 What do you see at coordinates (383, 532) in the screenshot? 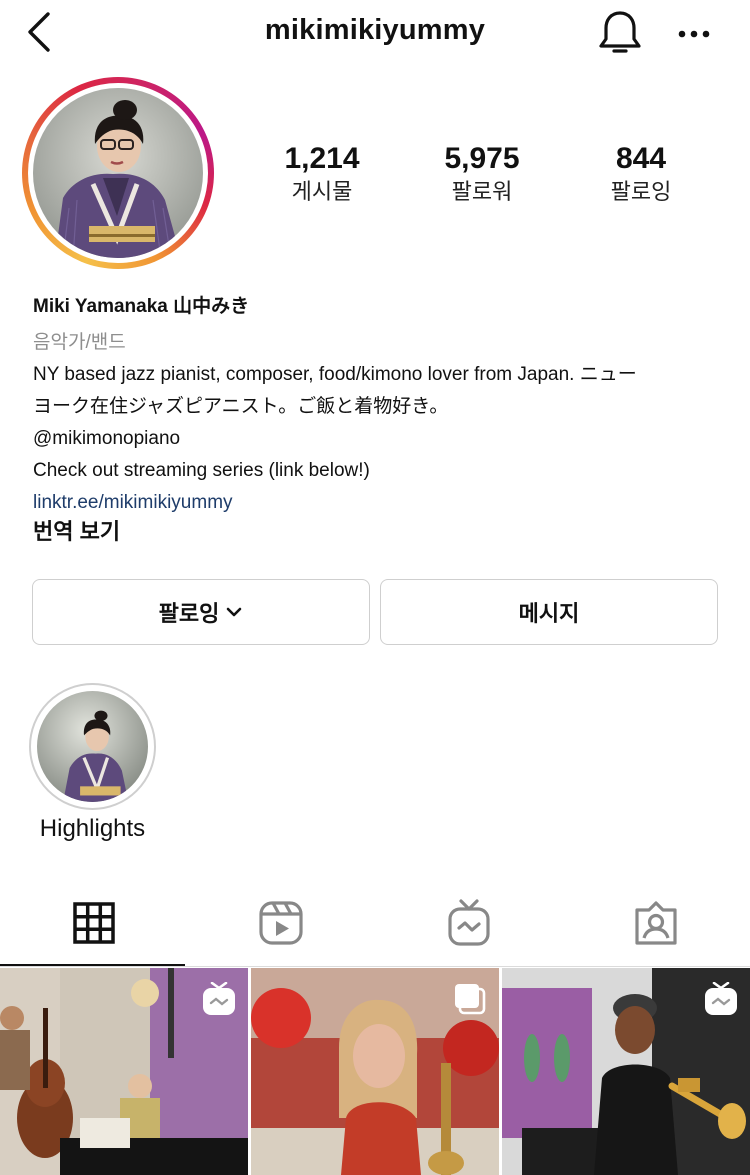
I see `see-translation-button: 번역 보기` at bounding box center [383, 532].